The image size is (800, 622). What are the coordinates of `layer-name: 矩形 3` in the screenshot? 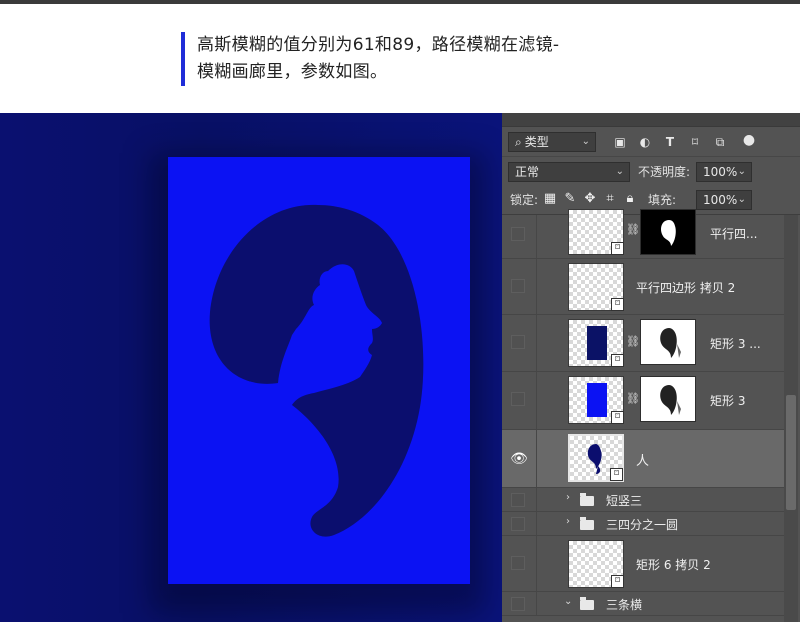 It's located at (728, 401).